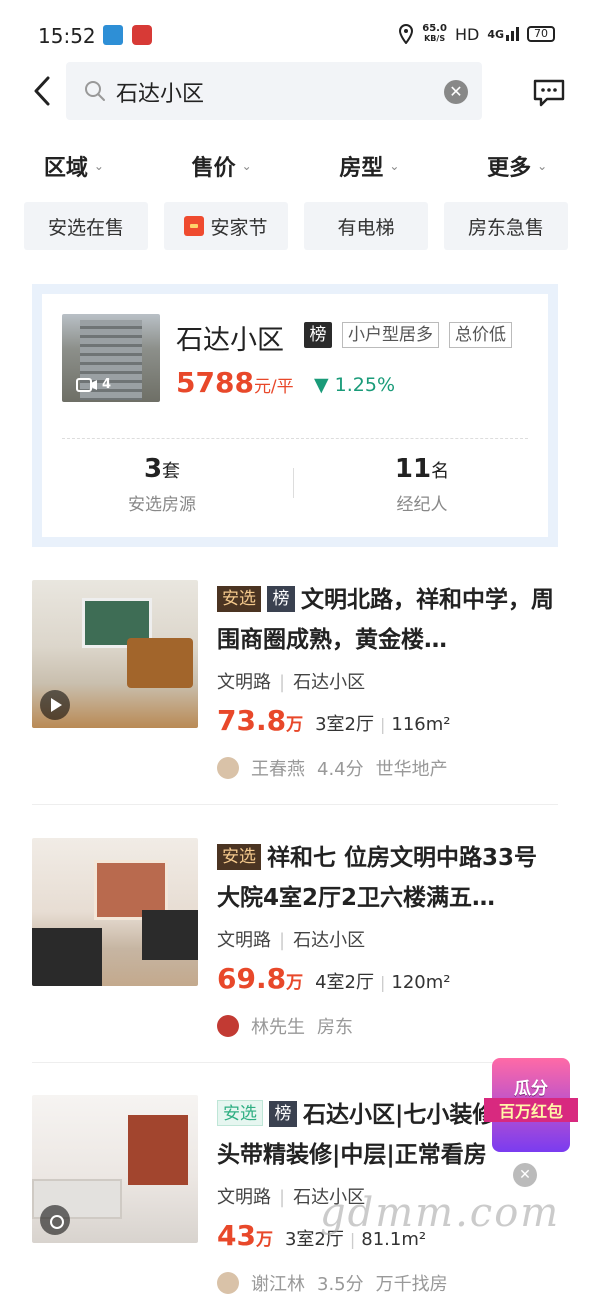 This screenshot has width=591, height=1296. I want to click on listing-agent: 王春燕 4.4分 世华地产, so click(387, 768).